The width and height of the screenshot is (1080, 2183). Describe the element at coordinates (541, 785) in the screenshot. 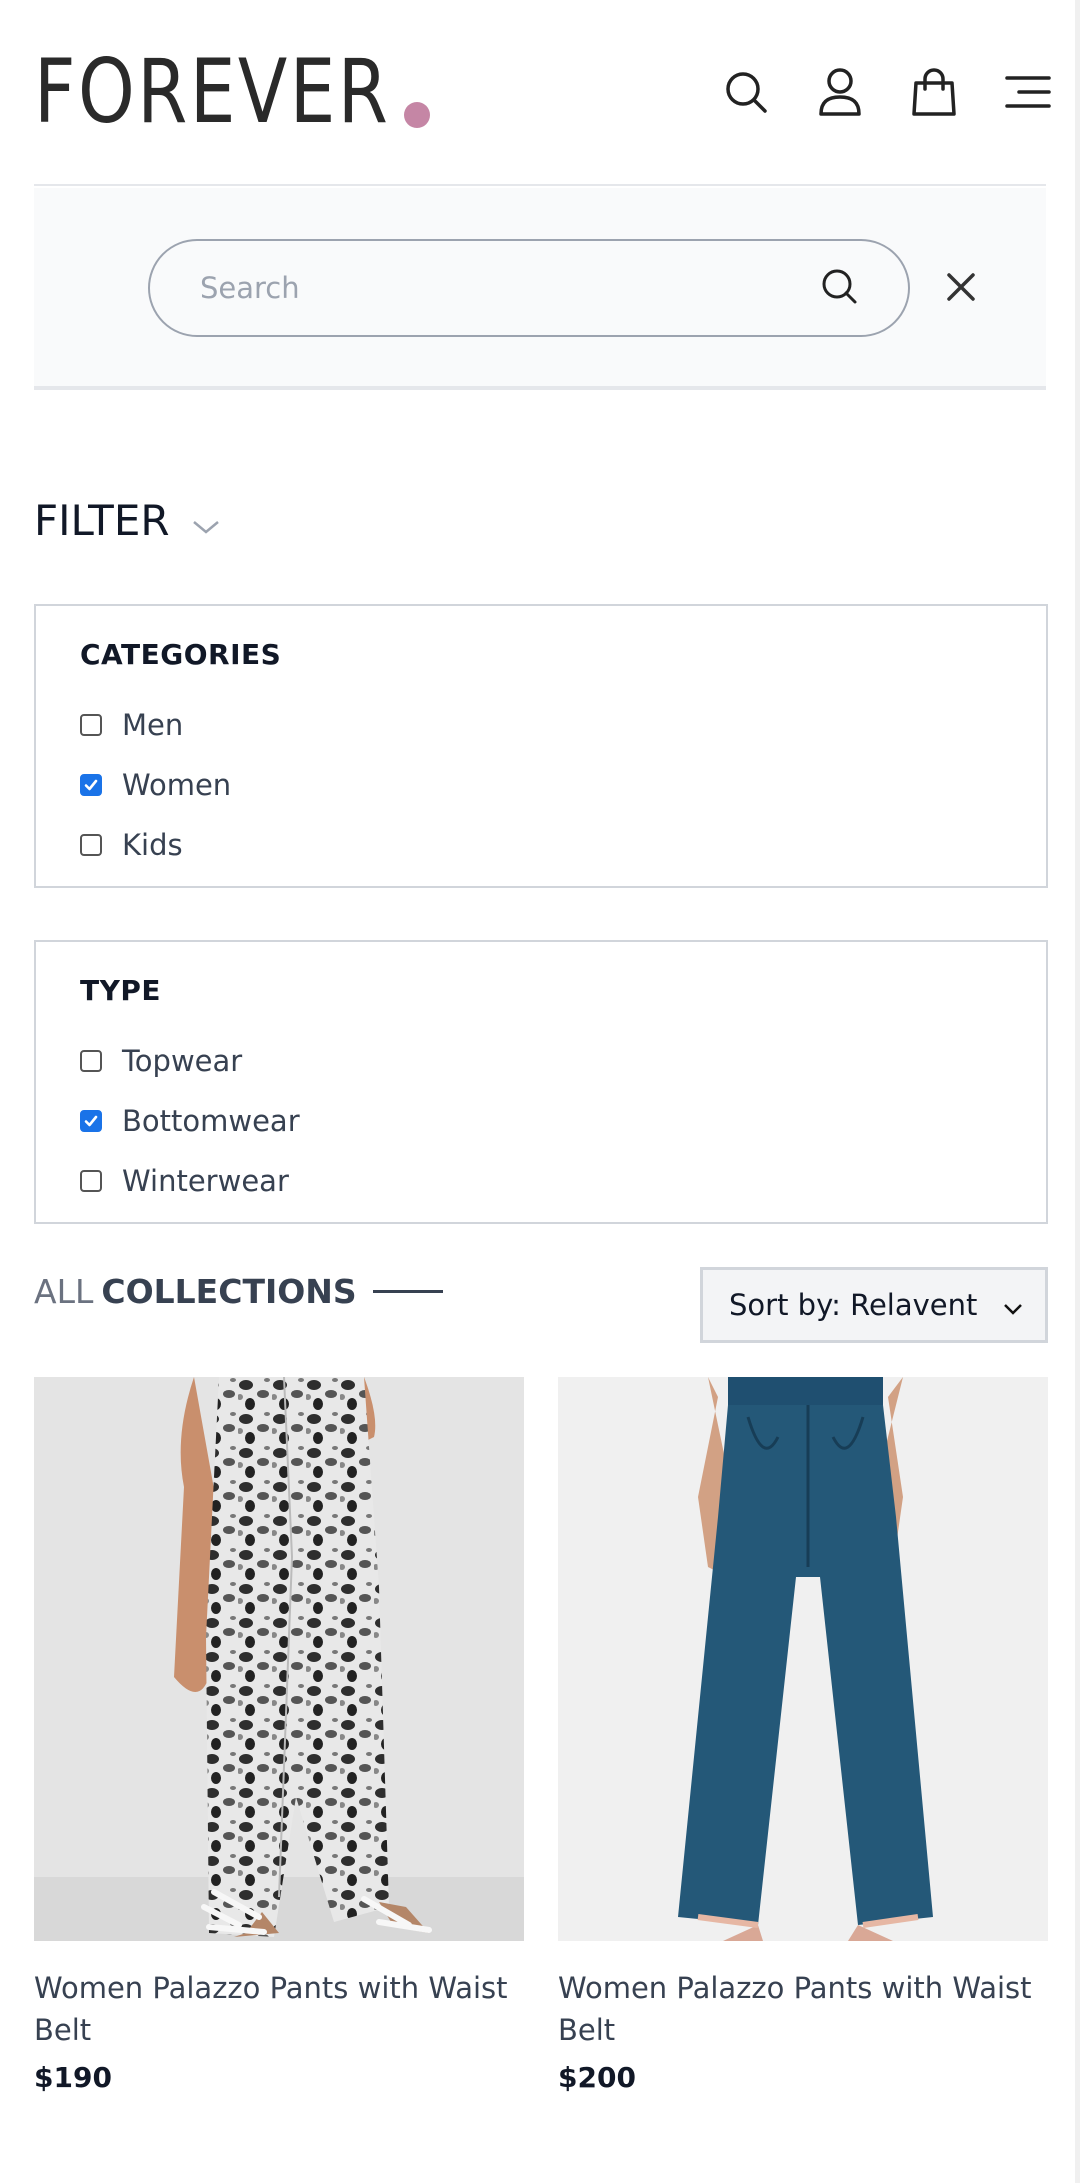

I see `category-option-women: Women` at that location.